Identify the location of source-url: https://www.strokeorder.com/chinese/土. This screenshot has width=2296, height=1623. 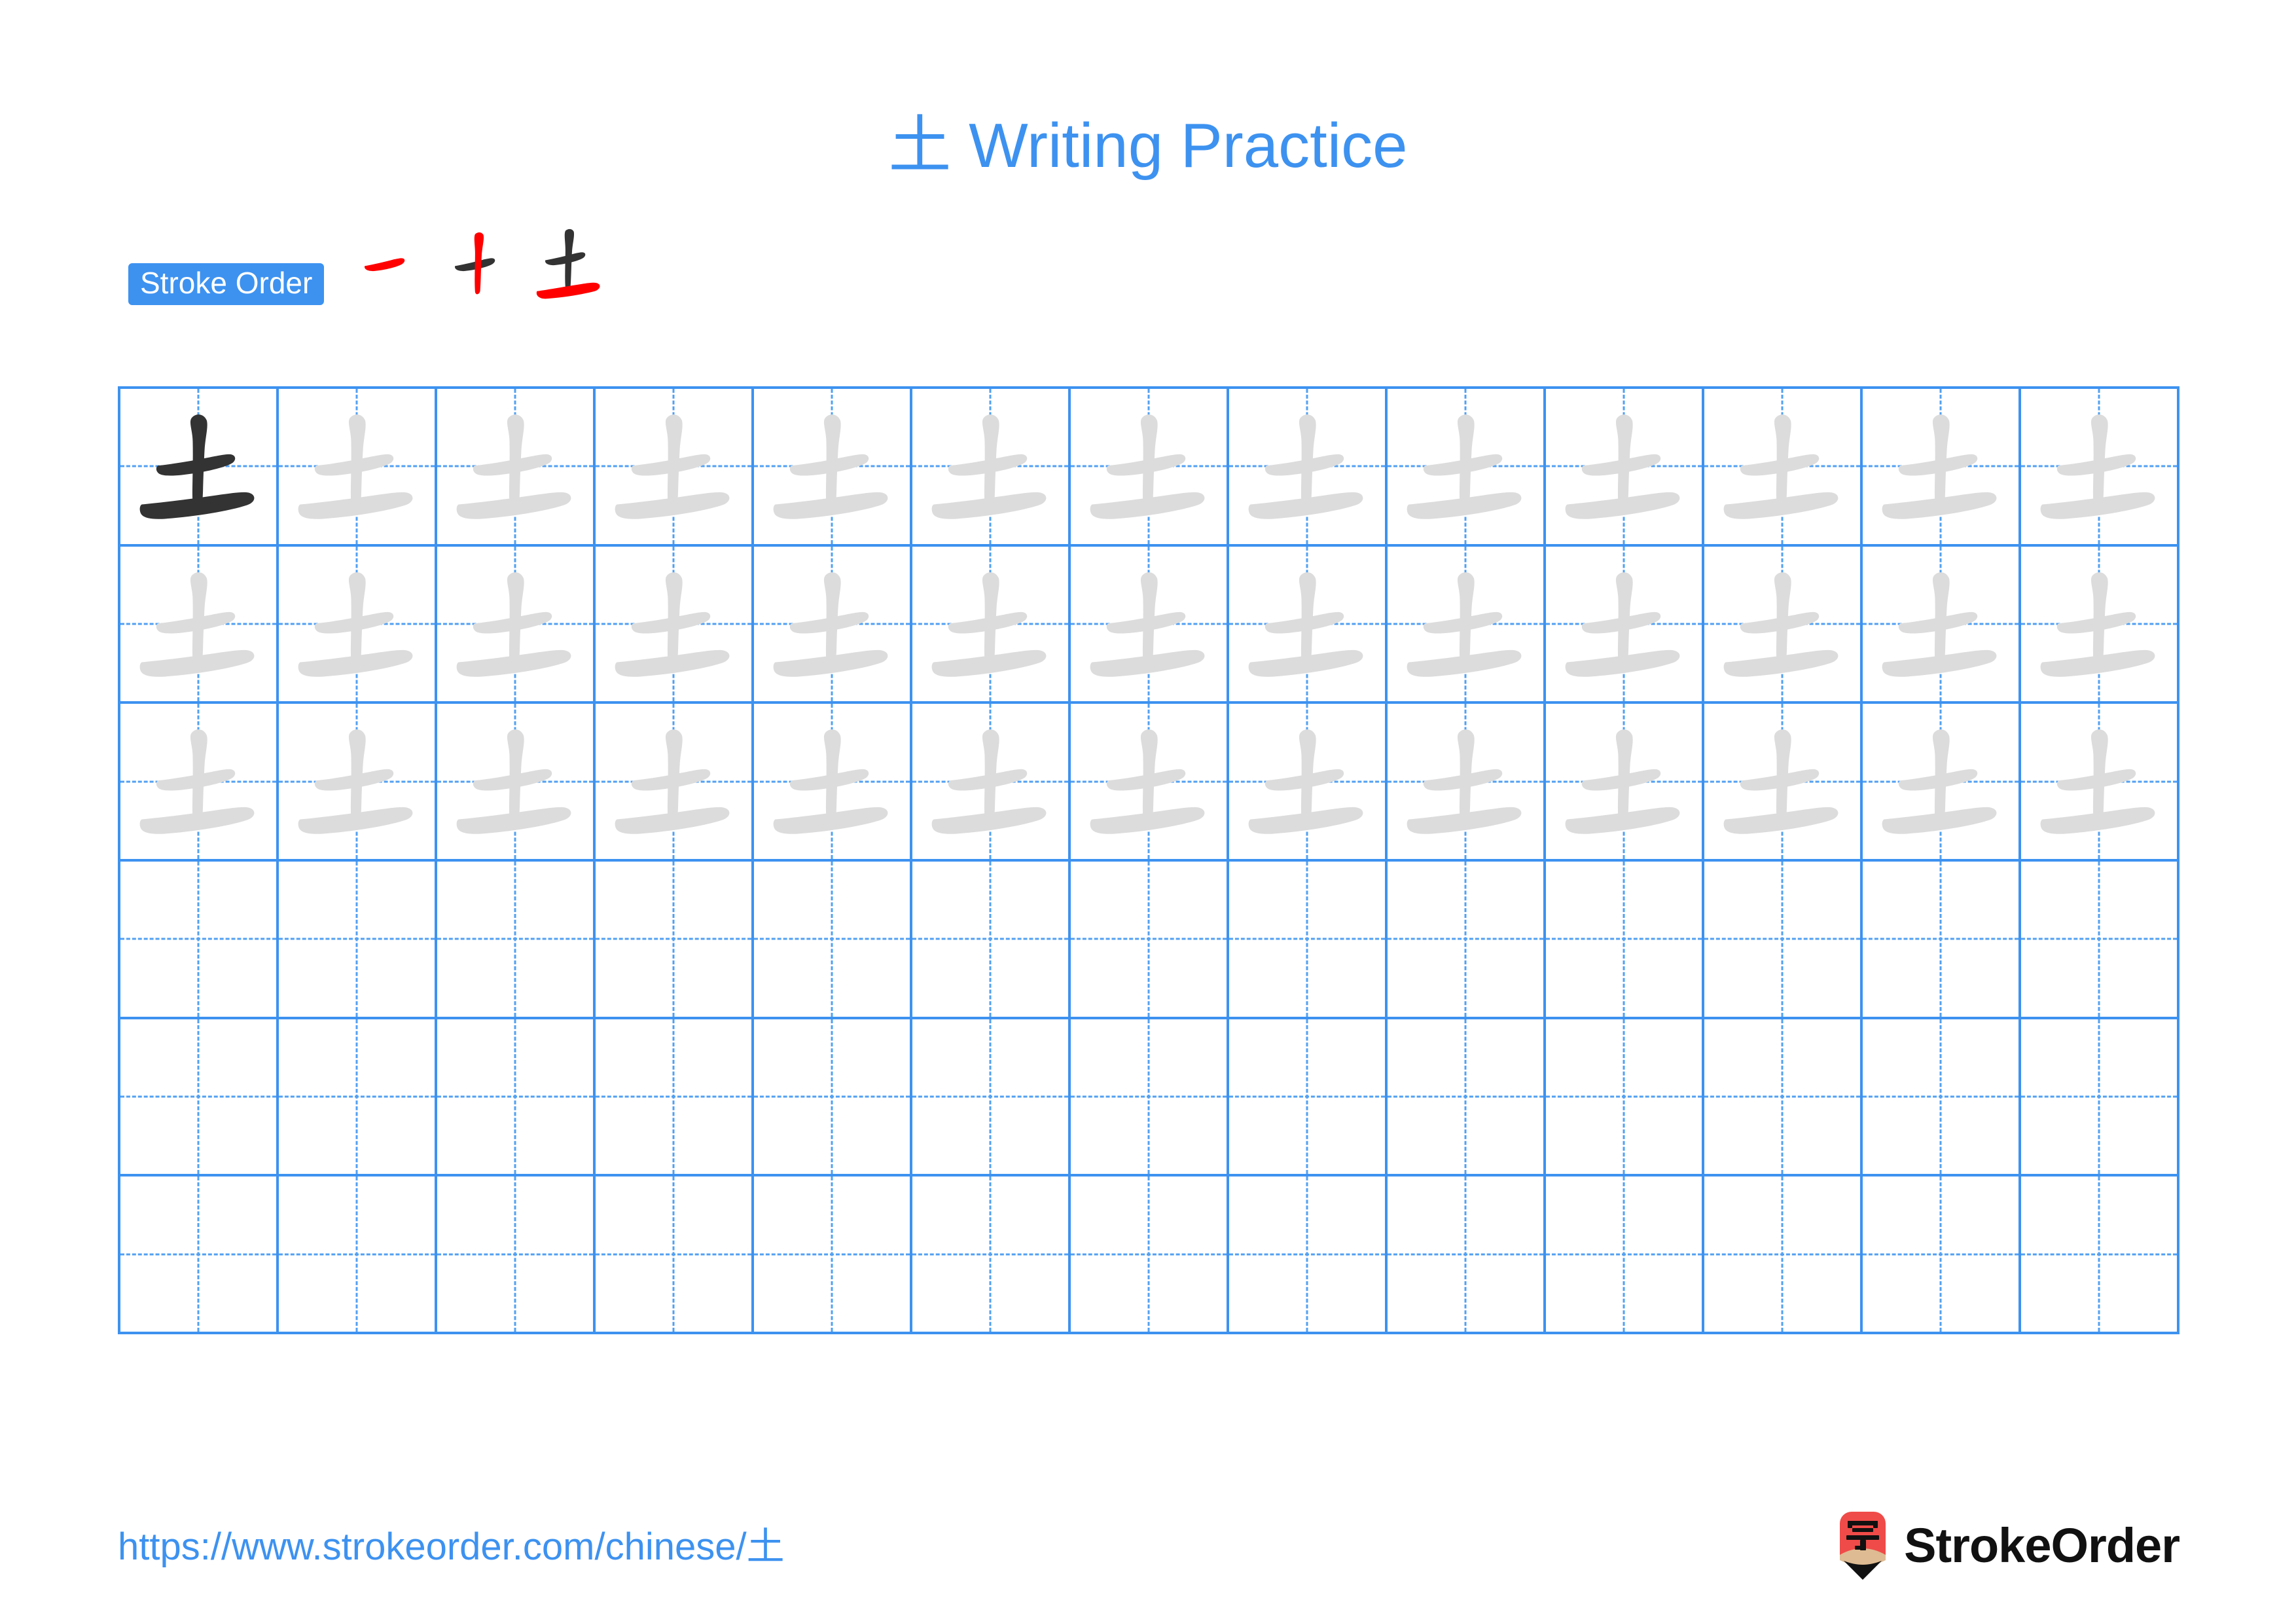
(451, 1547).